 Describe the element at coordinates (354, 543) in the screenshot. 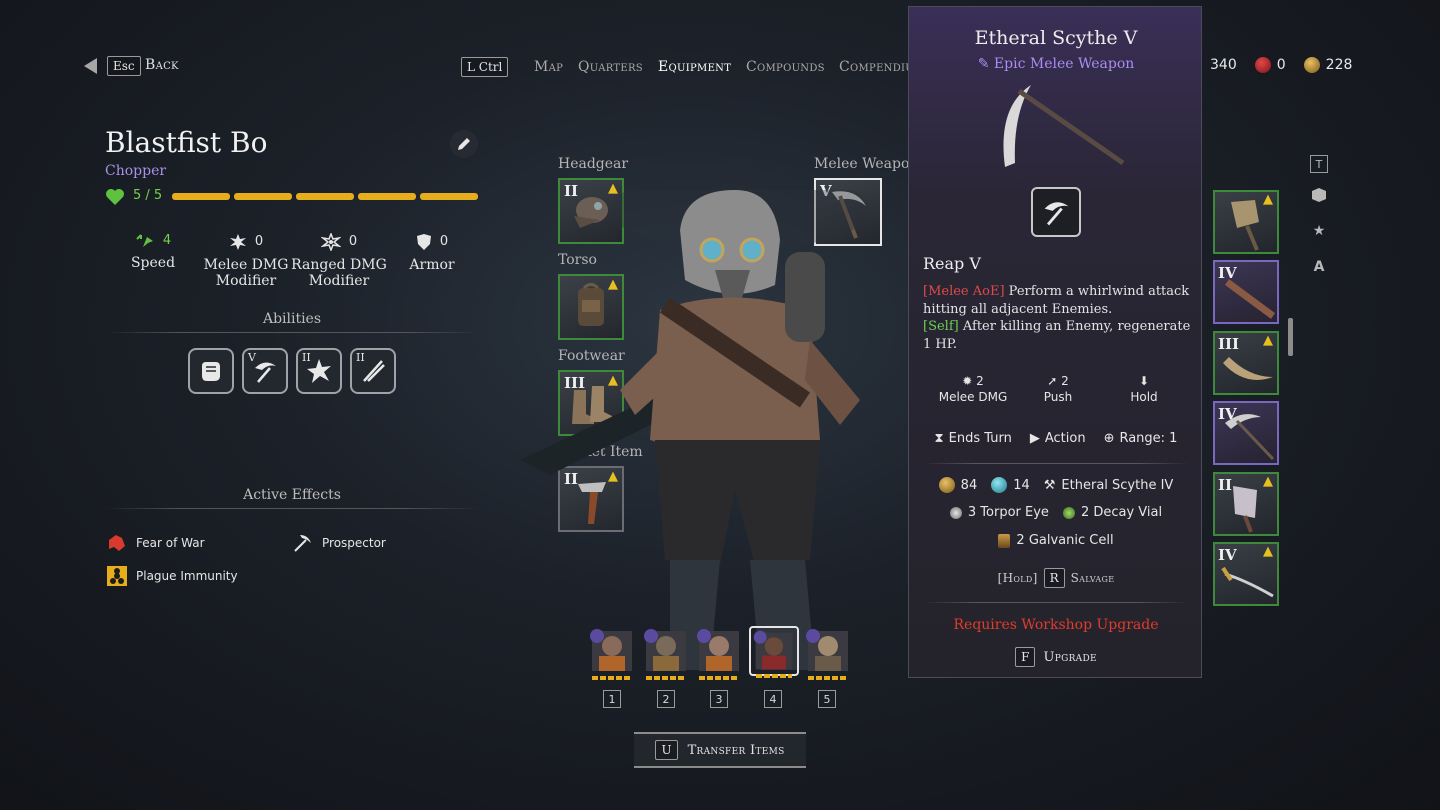

I see `effect-label: Prospector` at that location.